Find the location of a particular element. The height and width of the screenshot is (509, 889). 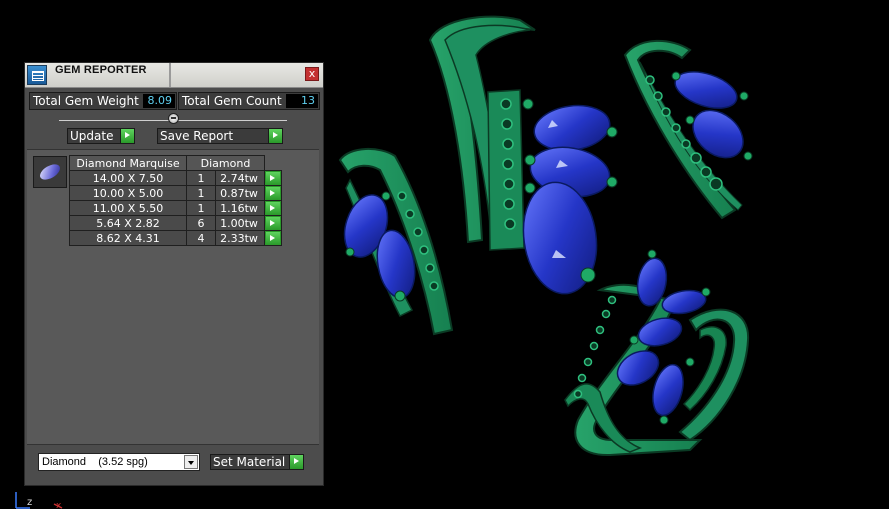

total-gem-weight-box: Total Gem Weight 8.09 is located at coordinates (103, 101).